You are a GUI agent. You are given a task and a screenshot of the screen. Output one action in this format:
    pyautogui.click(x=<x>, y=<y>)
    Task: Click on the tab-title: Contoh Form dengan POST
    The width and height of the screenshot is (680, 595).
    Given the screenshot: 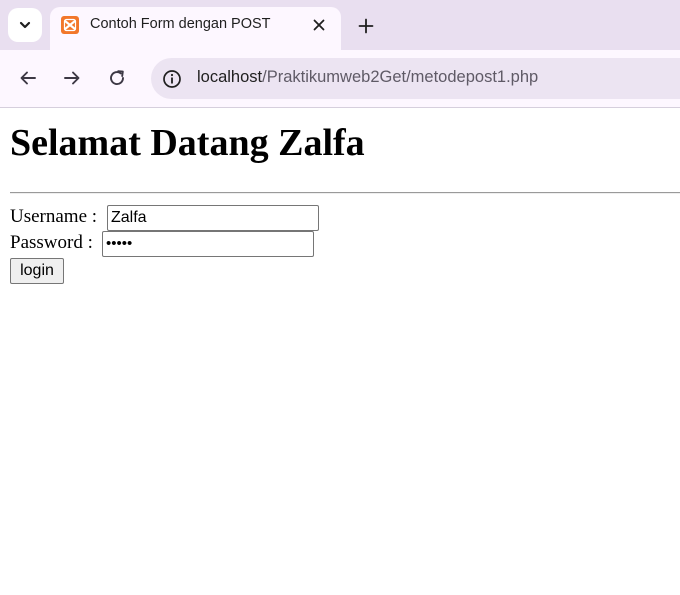 What is the action you would take?
    pyautogui.click(x=180, y=24)
    